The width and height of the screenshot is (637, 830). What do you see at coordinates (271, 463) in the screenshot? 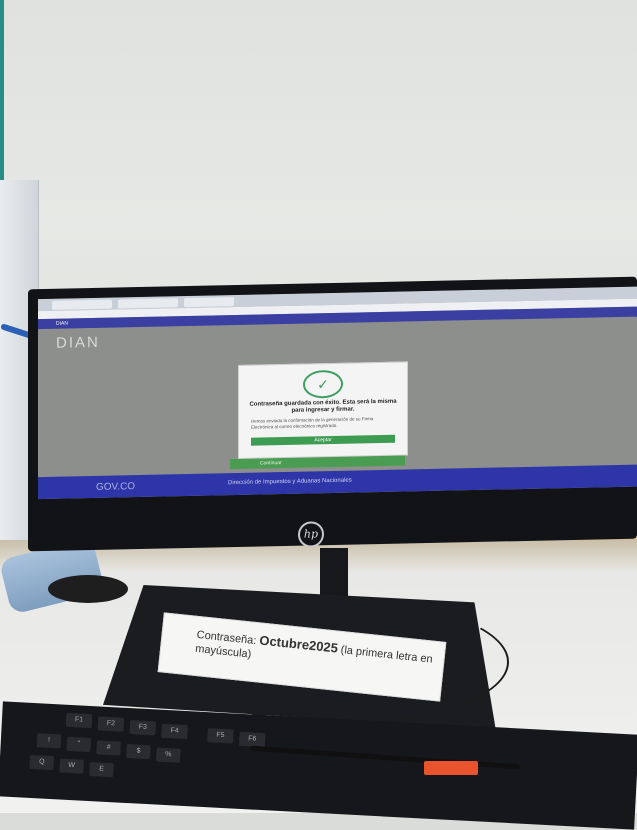
I see `continue-button-label: Continuar` at bounding box center [271, 463].